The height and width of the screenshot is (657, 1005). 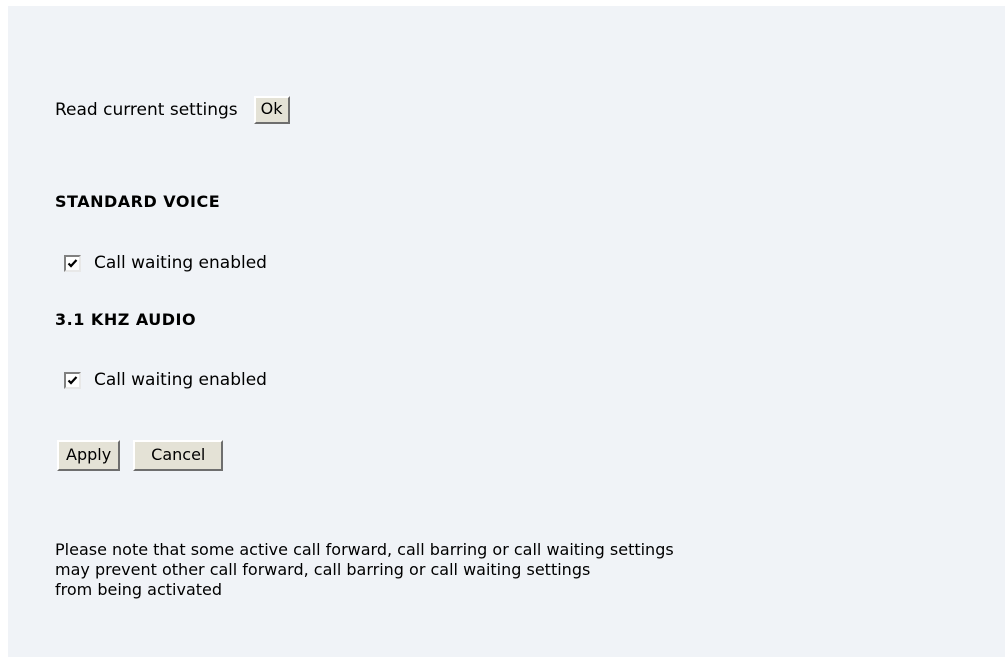 I want to click on read-settings-label: Read current settings, so click(x=146, y=110).